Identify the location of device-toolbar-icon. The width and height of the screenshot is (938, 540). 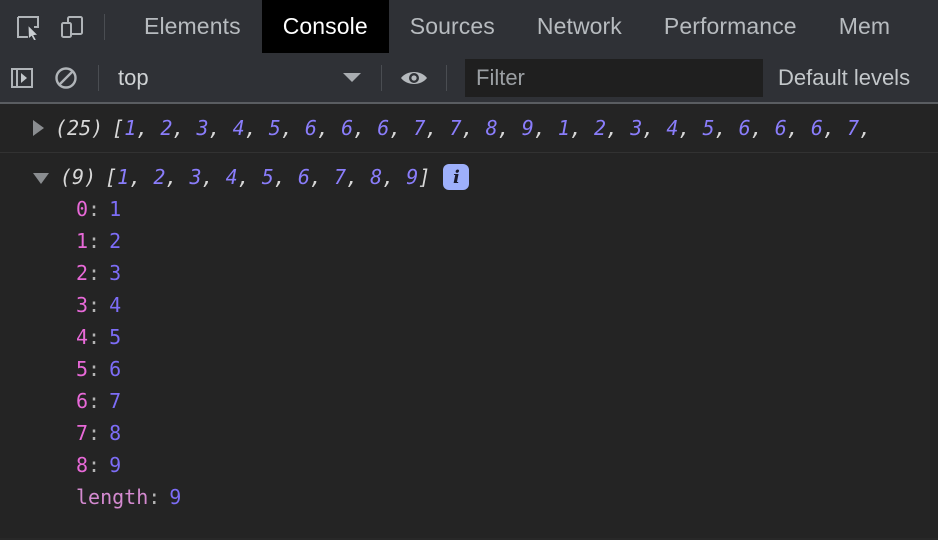
(72, 26).